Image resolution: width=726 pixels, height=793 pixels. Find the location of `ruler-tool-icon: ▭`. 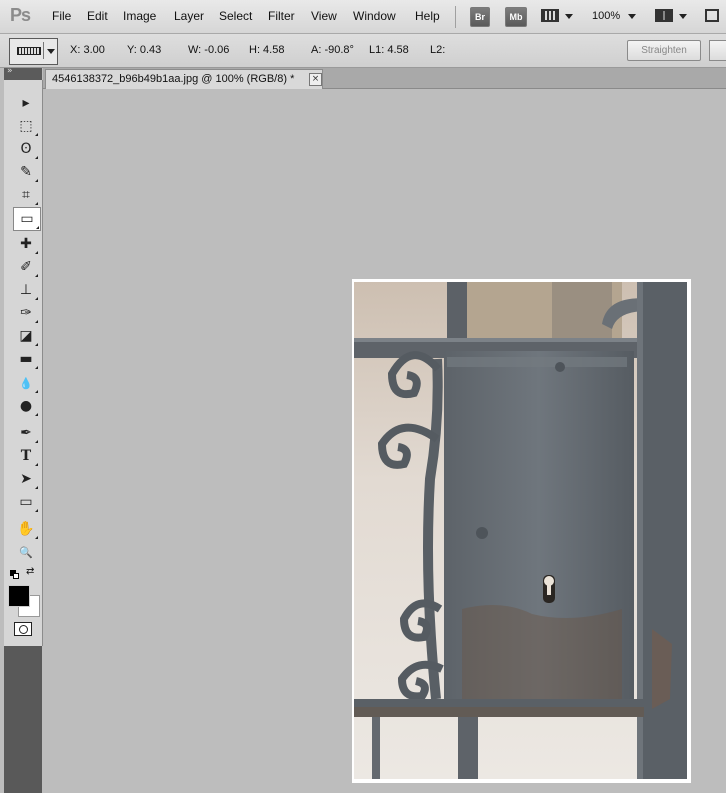

ruler-tool-icon: ▭ is located at coordinates (27, 219).